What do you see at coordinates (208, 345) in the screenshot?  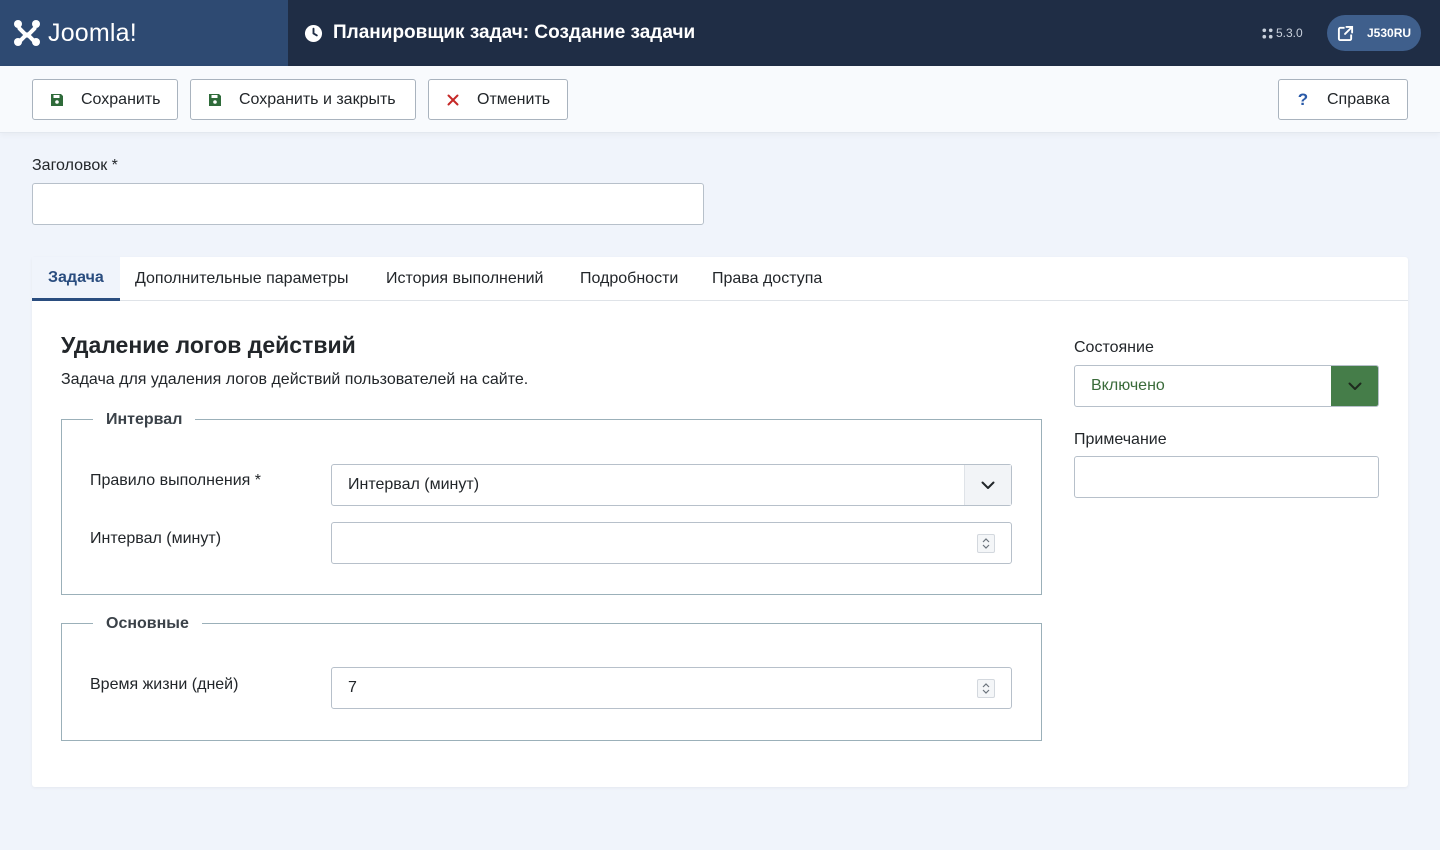 I see `task-name: Удаление логов действий` at bounding box center [208, 345].